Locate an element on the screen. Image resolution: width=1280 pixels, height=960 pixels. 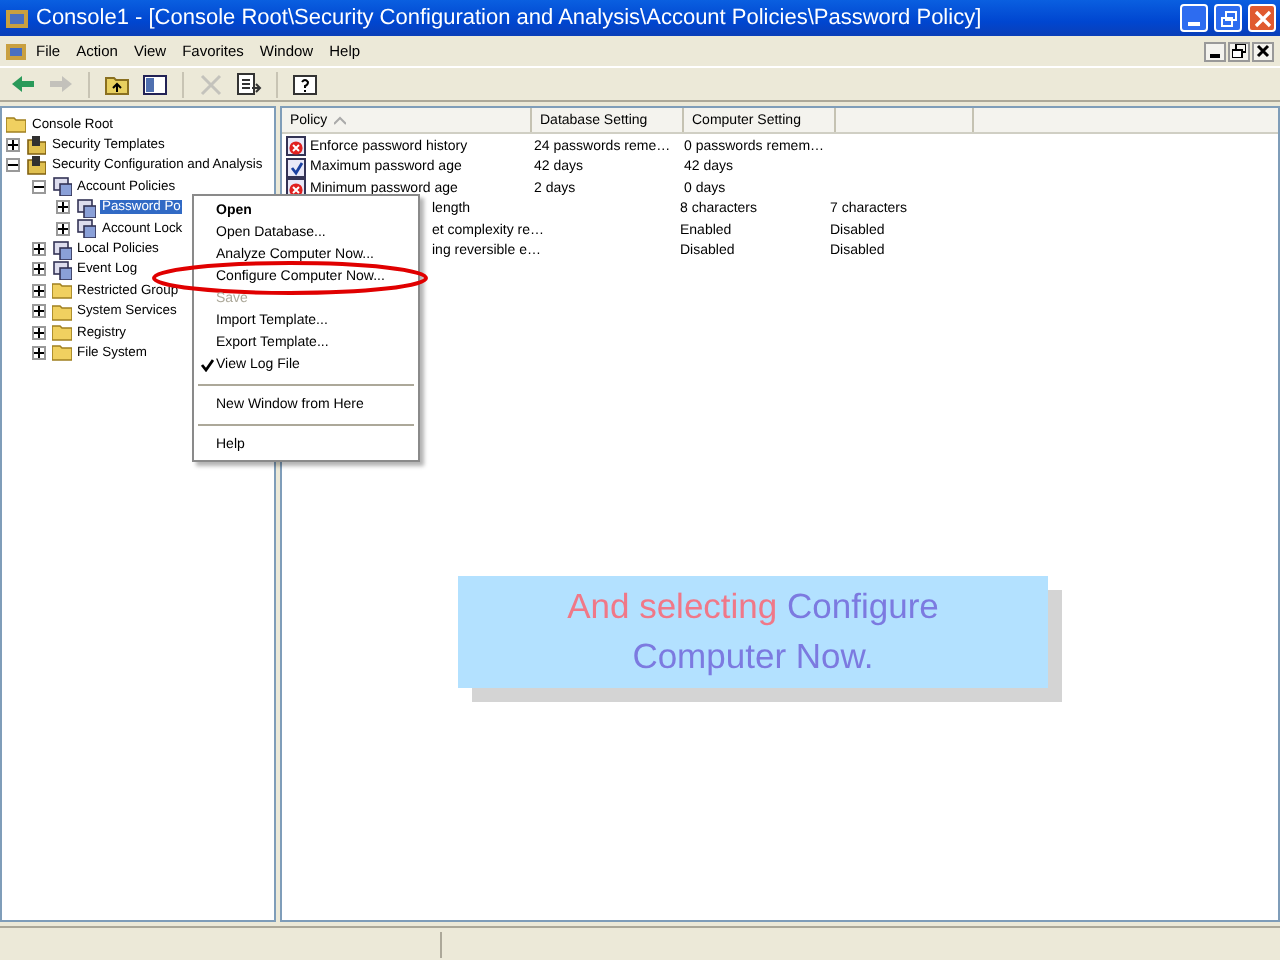
close-button is located at coordinates (1263, 51).